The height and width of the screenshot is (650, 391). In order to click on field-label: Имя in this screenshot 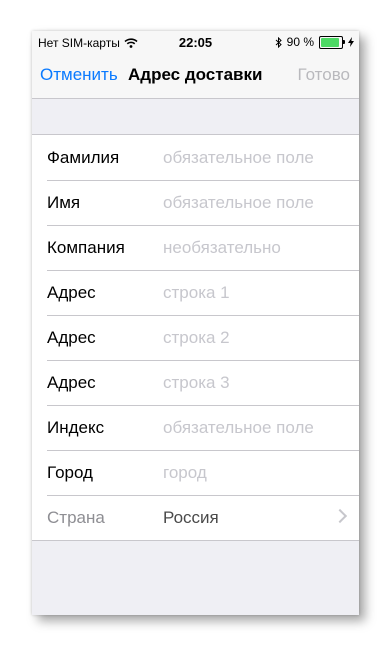, I will do `click(64, 202)`.